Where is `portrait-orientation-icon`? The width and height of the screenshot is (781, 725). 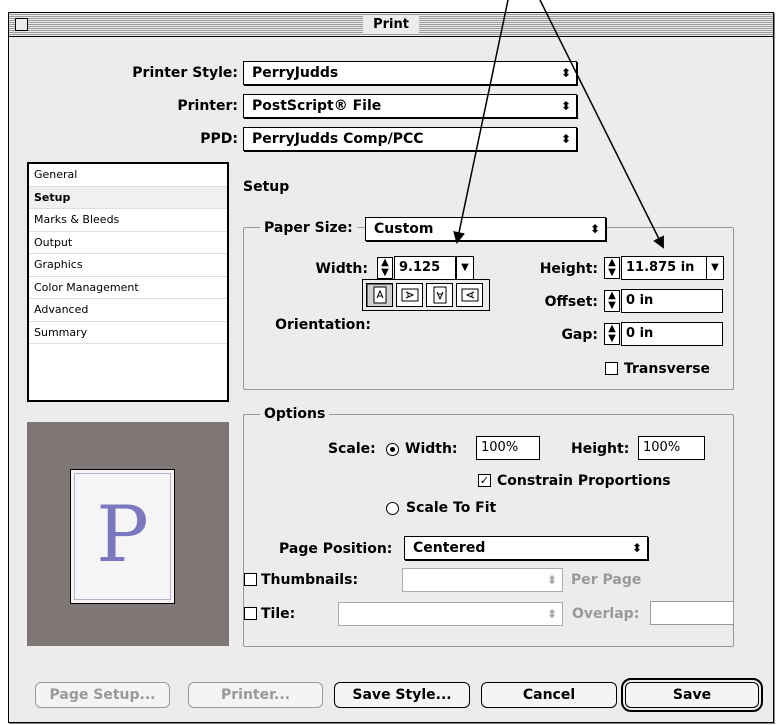 portrait-orientation-icon is located at coordinates (379, 295).